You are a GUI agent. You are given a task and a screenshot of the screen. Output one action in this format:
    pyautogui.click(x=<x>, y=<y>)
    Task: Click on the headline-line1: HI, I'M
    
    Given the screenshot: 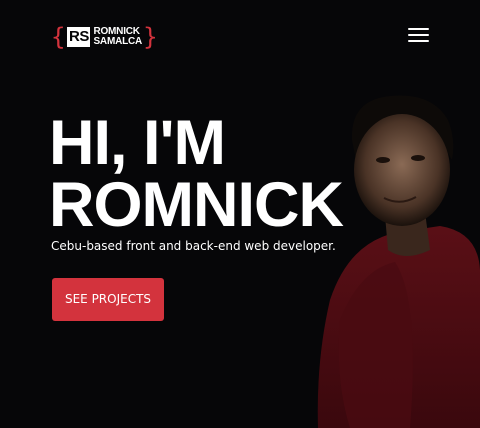 What is the action you would take?
    pyautogui.click(x=137, y=143)
    